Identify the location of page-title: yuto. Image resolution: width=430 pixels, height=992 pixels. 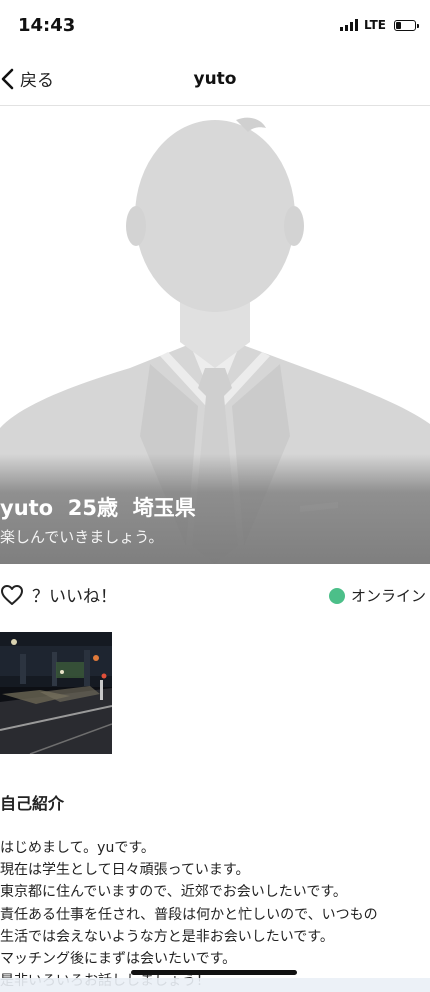
(215, 79).